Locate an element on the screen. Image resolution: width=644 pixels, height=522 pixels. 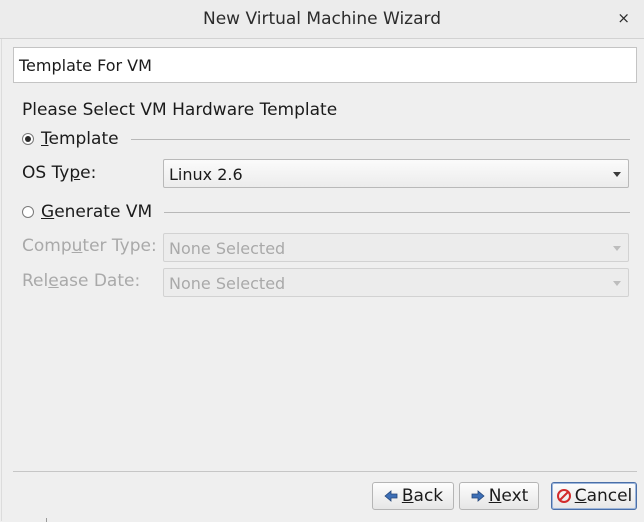
template-radio is located at coordinates (28, 139).